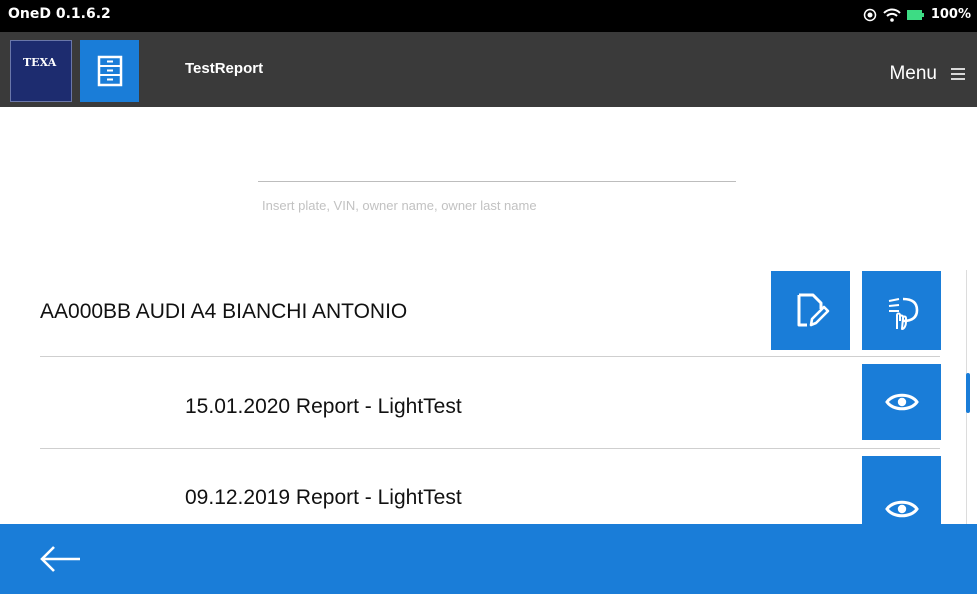  Describe the element at coordinates (913, 73) in the screenshot. I see `menu-label: Menu` at that location.